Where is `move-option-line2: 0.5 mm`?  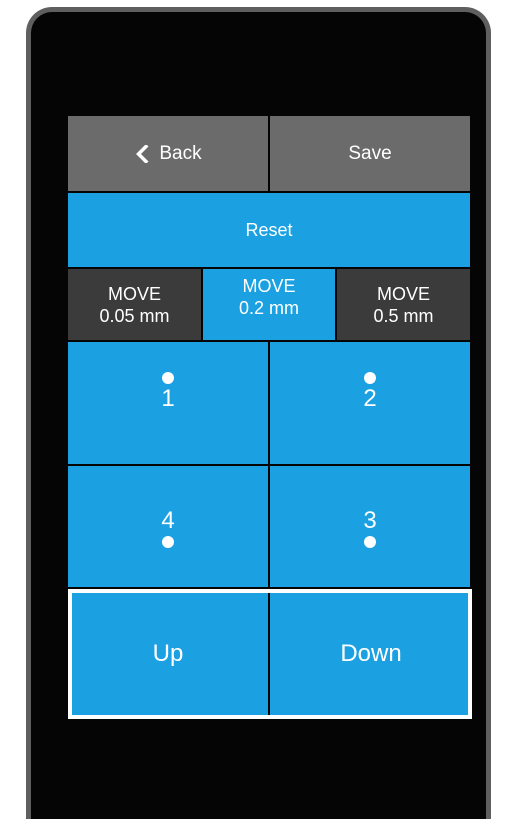
move-option-line2: 0.5 mm is located at coordinates (403, 315).